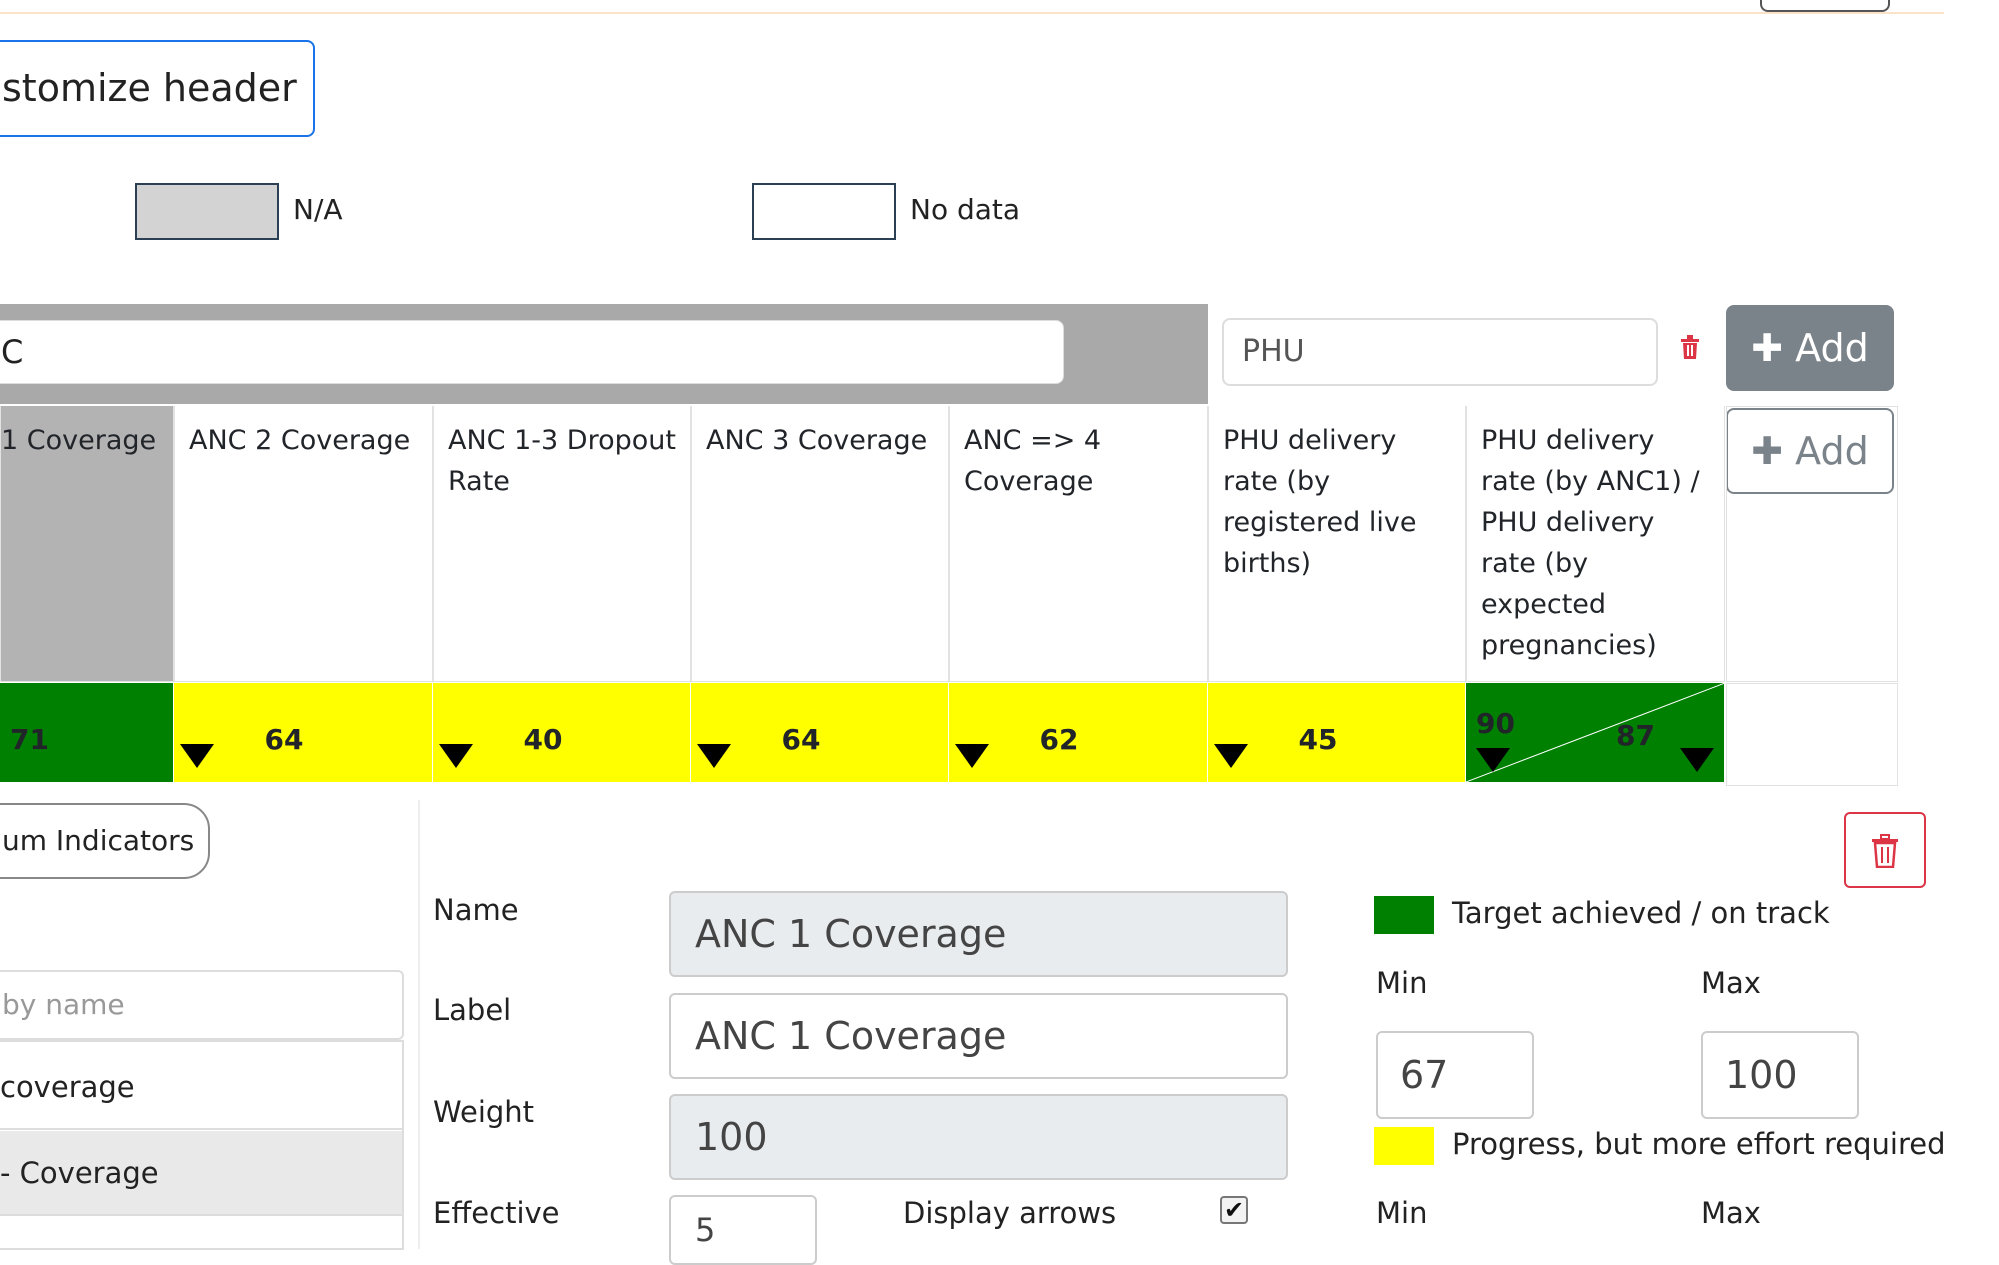  I want to click on weight-label: Weight, so click(484, 1112).